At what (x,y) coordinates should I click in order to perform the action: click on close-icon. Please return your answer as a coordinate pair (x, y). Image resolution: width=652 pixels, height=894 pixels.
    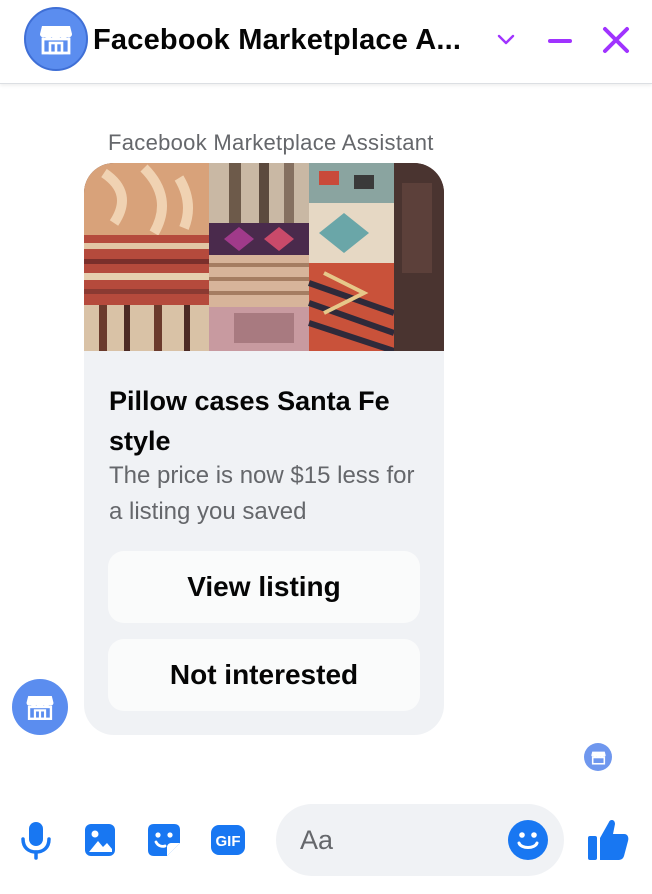
    Looking at the image, I should click on (616, 40).